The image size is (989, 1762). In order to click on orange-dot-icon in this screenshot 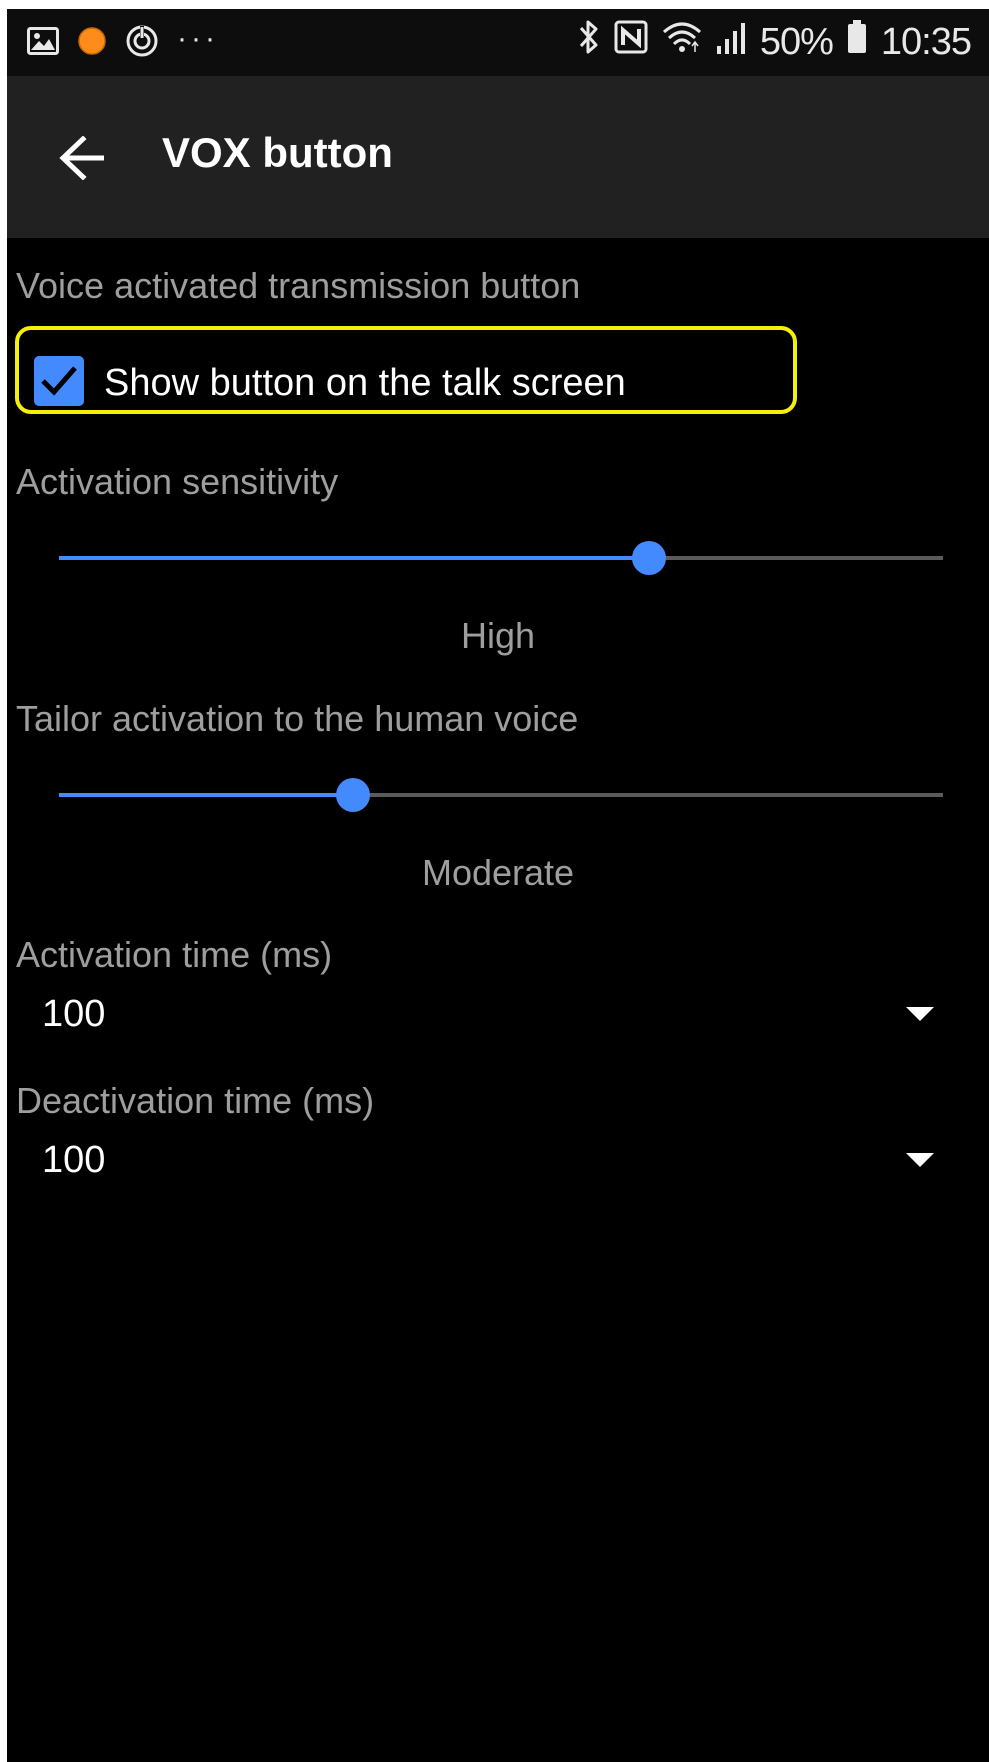, I will do `click(92, 43)`.